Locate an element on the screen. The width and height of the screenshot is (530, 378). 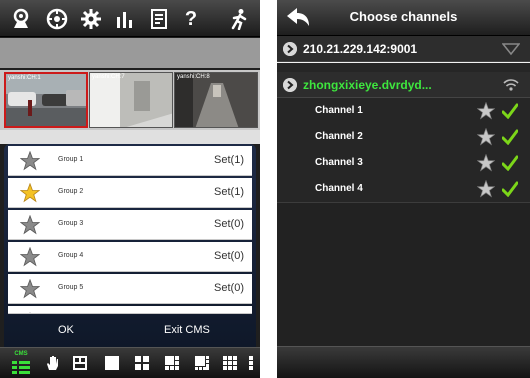
bottom-bar is located at coordinates (403, 362).